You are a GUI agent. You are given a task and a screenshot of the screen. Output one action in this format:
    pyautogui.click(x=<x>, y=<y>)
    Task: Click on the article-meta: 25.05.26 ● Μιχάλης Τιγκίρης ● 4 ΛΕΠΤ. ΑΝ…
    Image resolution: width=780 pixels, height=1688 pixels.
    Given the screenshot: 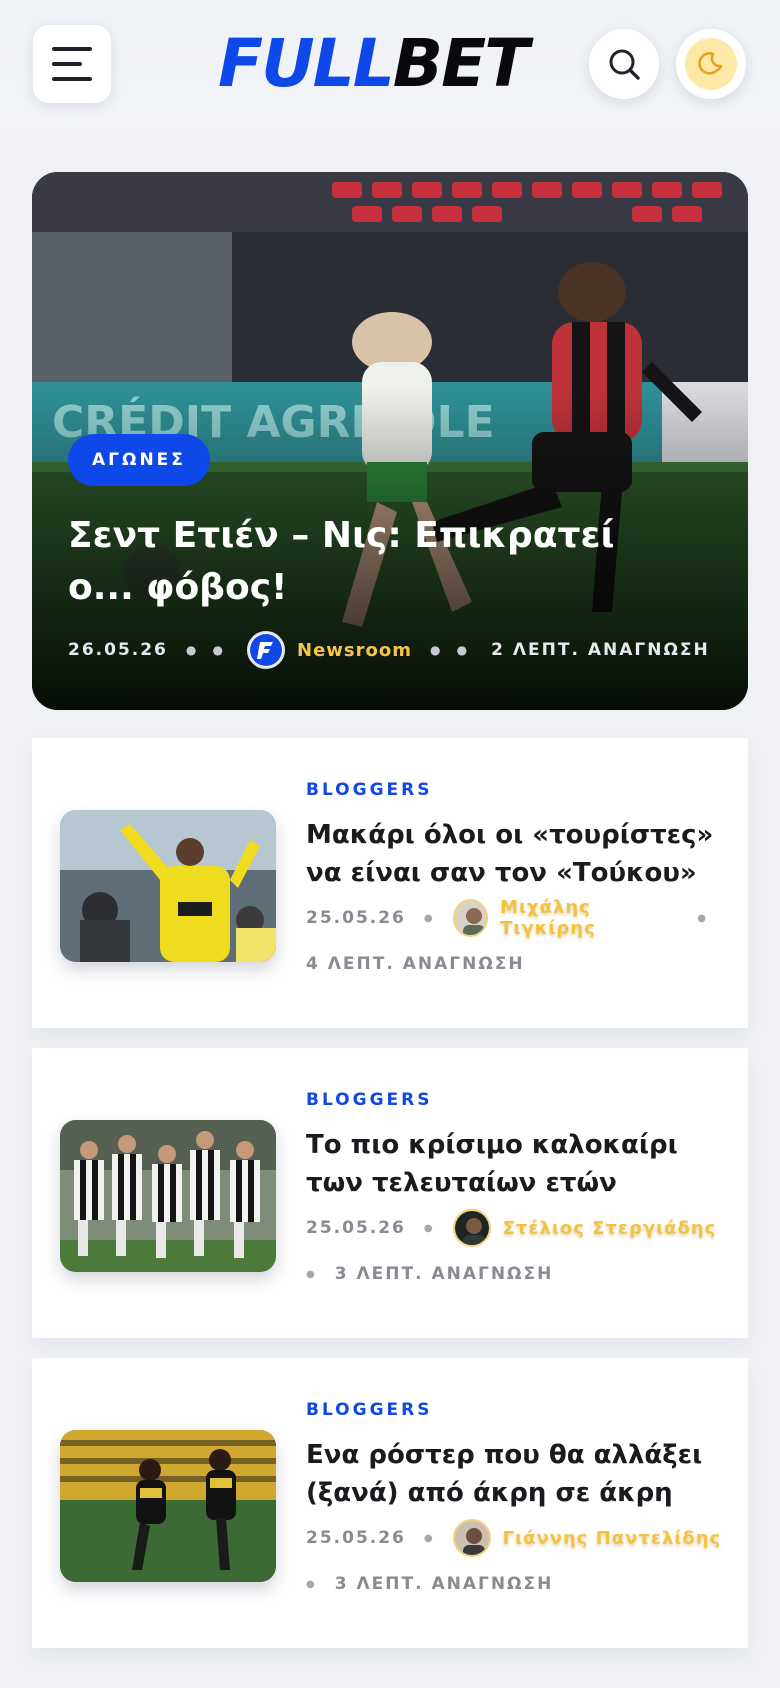 What is the action you would take?
    pyautogui.click(x=507, y=935)
    